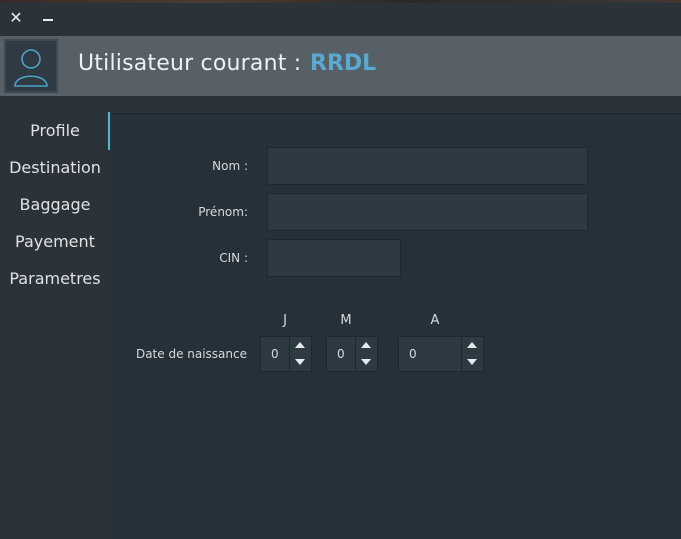 This screenshot has height=539, width=681. Describe the element at coordinates (427, 212) in the screenshot. I see `prenom-field` at that location.